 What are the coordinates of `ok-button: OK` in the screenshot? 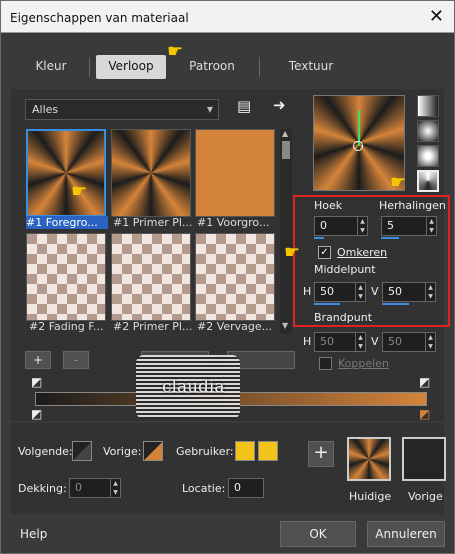 It's located at (318, 534).